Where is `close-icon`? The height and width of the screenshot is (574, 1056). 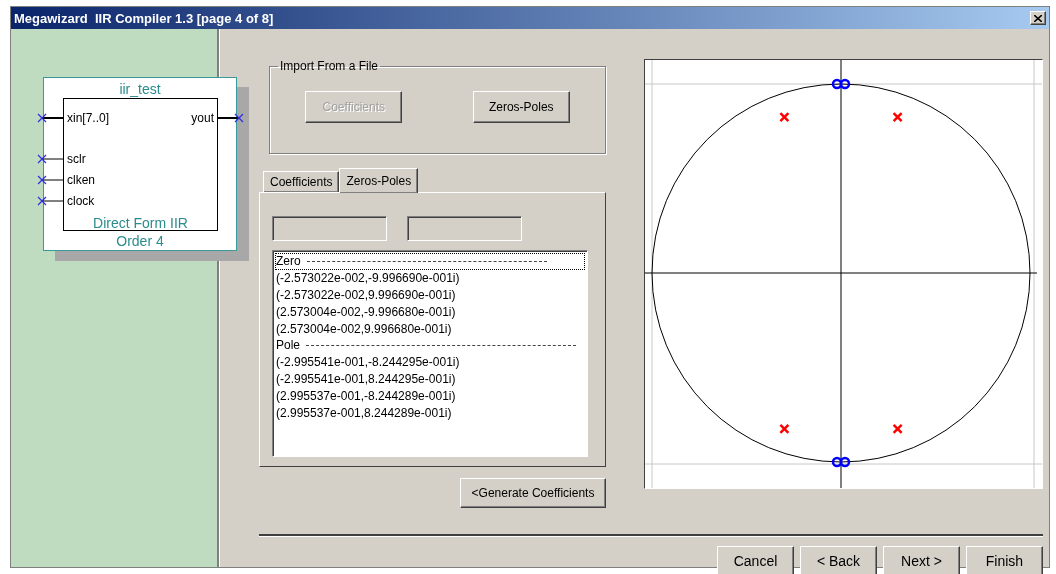 close-icon is located at coordinates (1038, 18).